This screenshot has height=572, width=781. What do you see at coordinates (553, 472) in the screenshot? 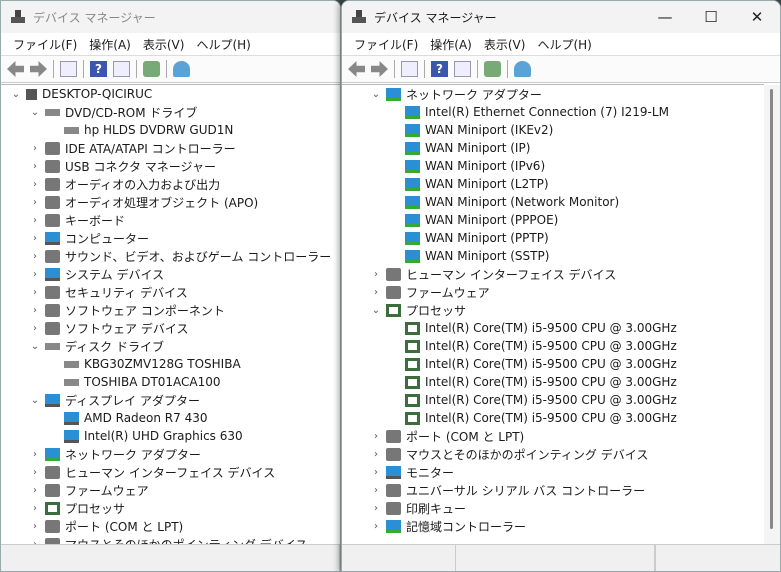
I see `tree-item: › モニター` at bounding box center [553, 472].